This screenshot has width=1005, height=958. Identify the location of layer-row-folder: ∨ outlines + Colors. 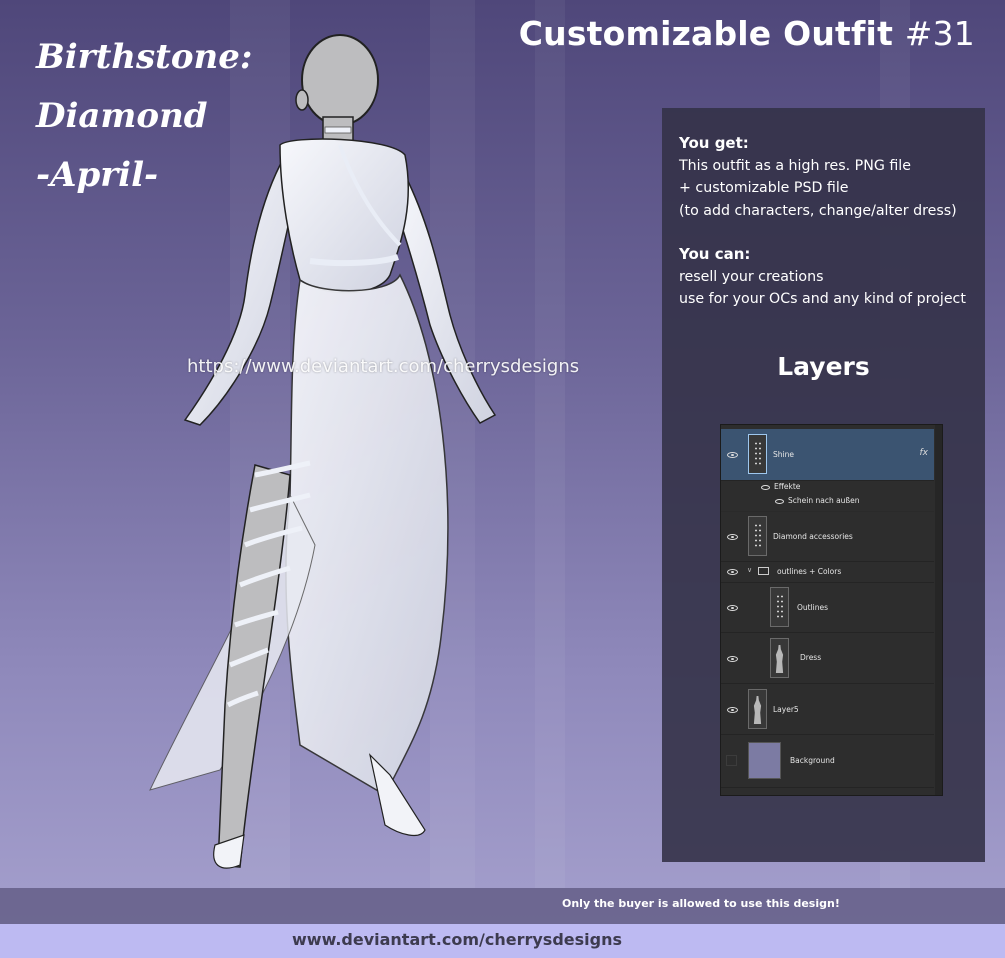
(827, 572).